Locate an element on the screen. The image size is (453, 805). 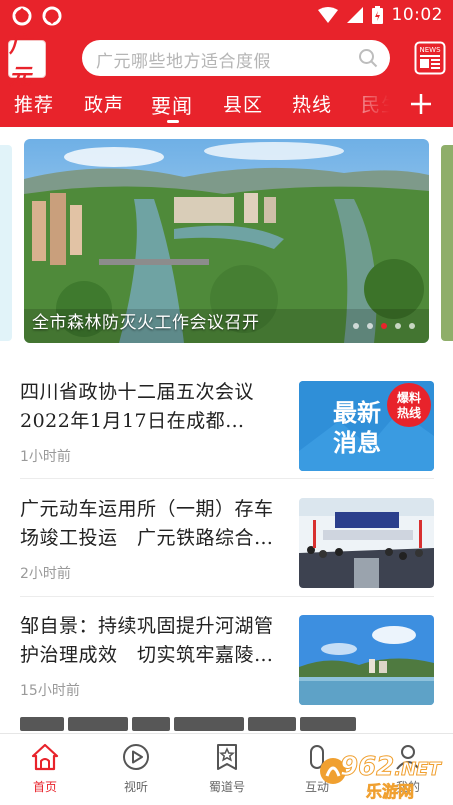
site-watermark: 962.NET 乐游网 is located at coordinates (383, 776).